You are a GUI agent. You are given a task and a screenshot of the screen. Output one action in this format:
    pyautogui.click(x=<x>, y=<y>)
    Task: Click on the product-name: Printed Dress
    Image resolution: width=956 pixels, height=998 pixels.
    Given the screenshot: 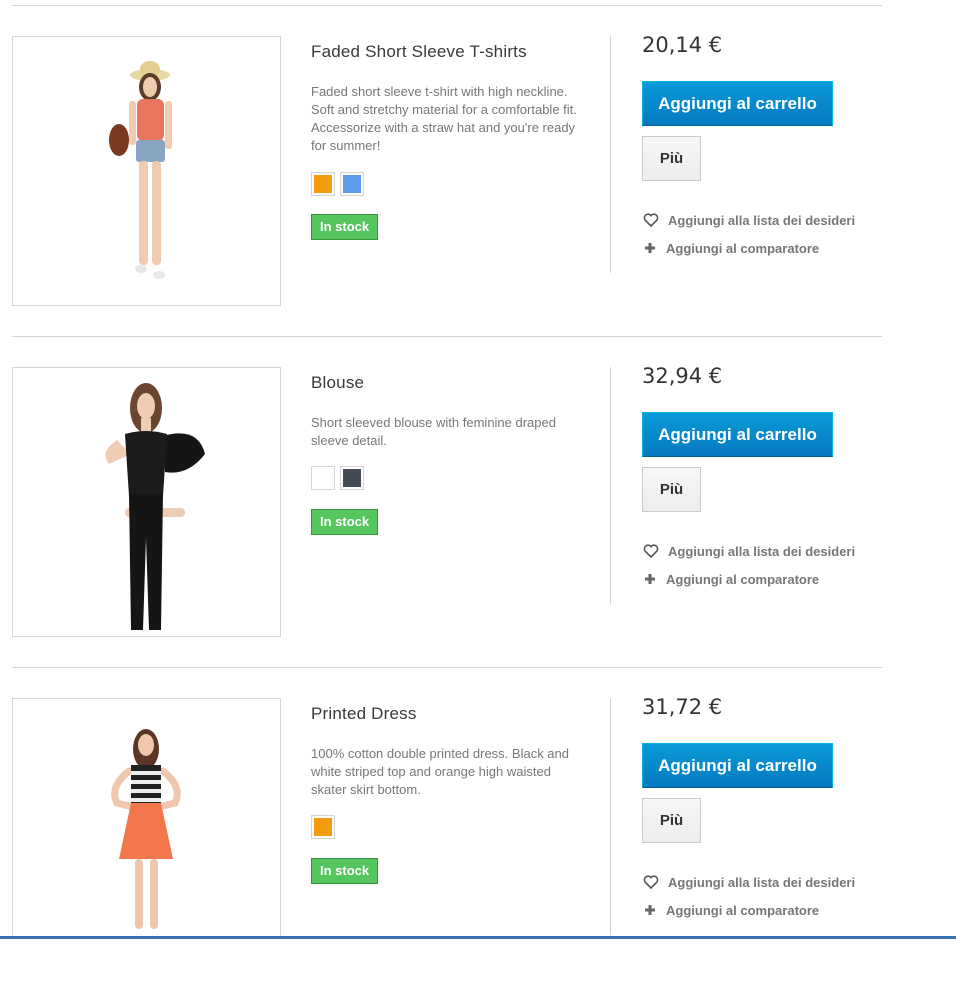 What is the action you would take?
    pyautogui.click(x=364, y=714)
    